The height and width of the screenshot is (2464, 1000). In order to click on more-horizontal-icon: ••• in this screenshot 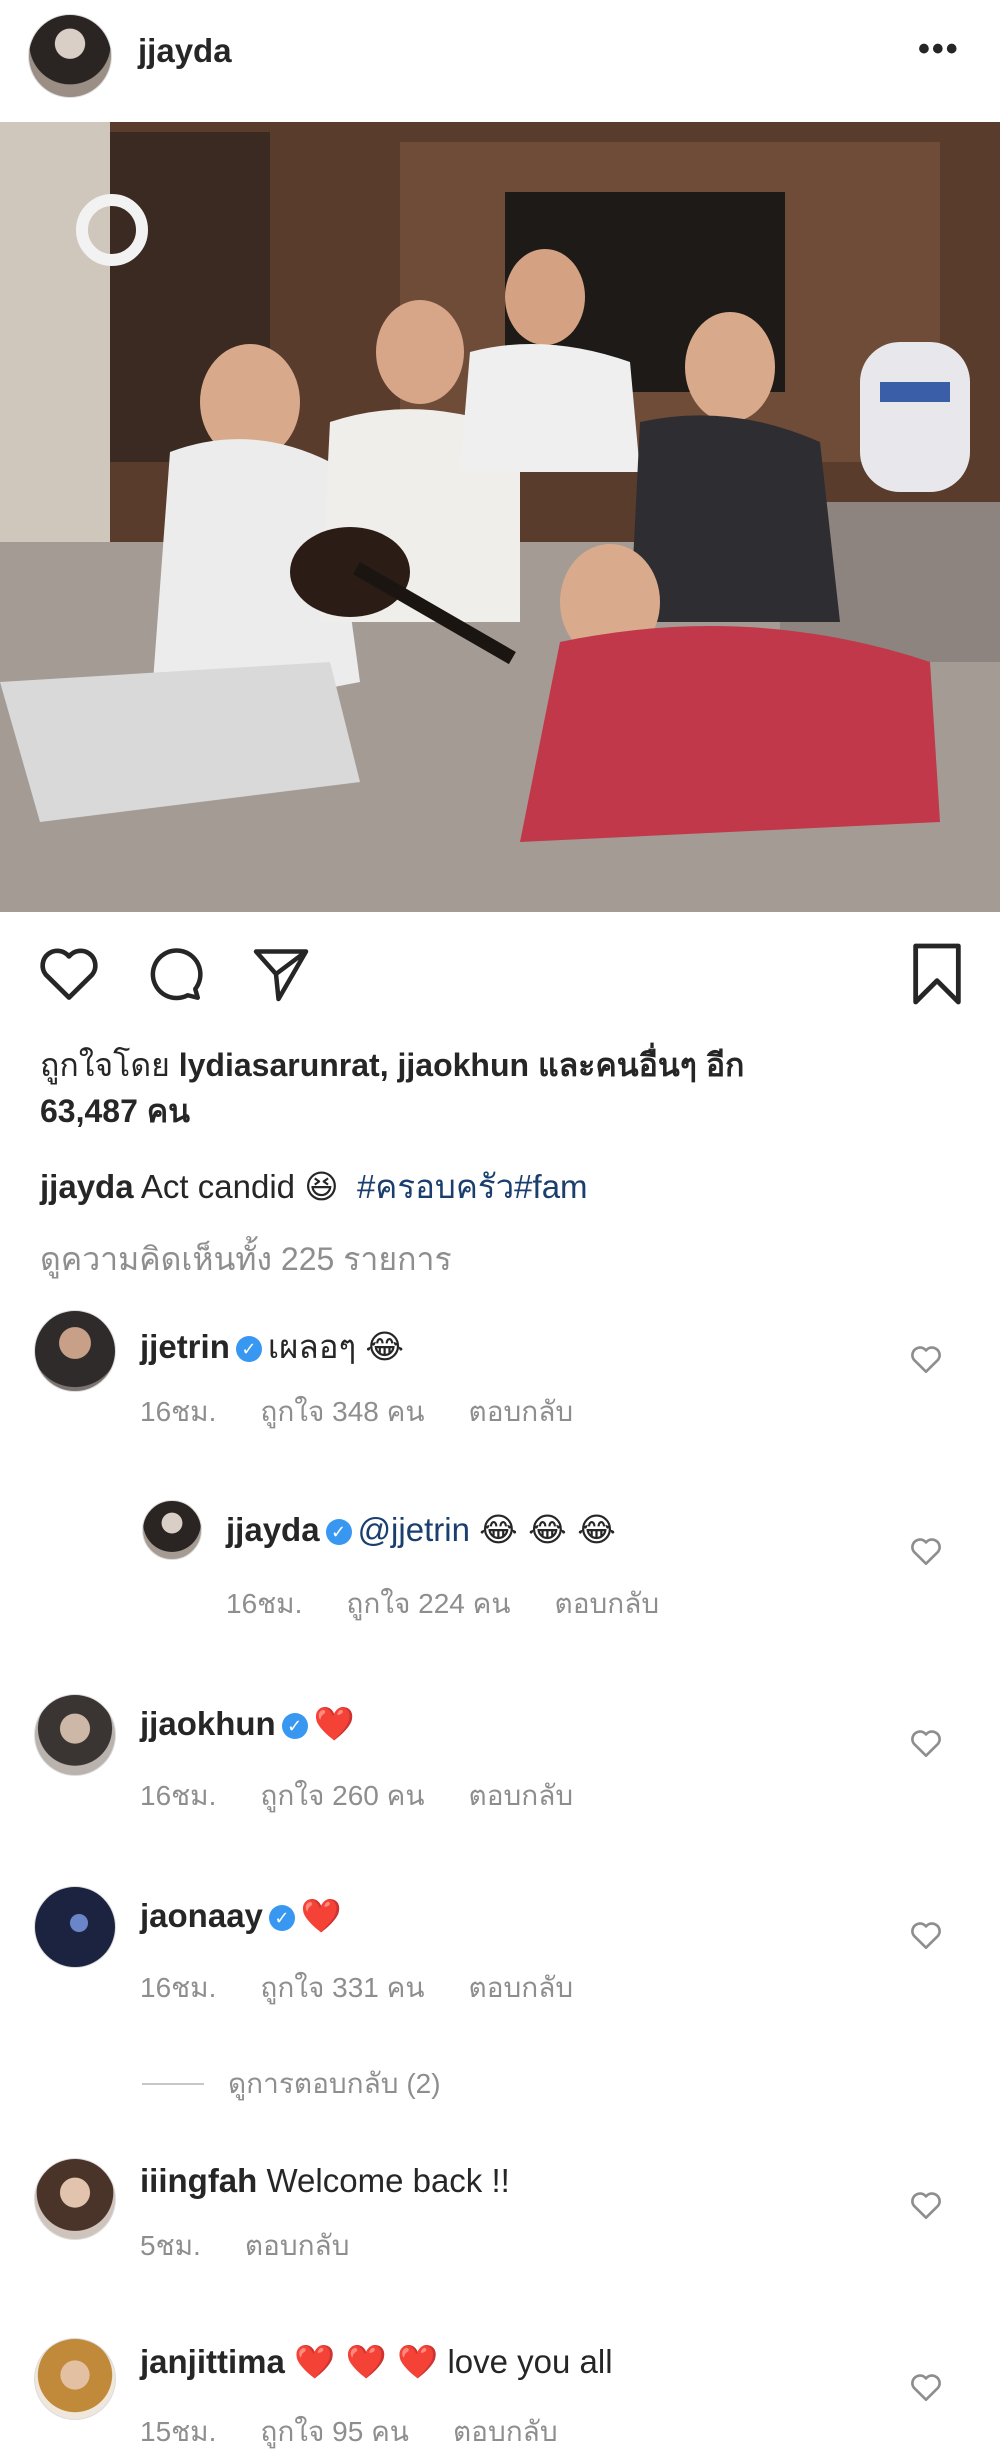, I will do `click(939, 49)`.